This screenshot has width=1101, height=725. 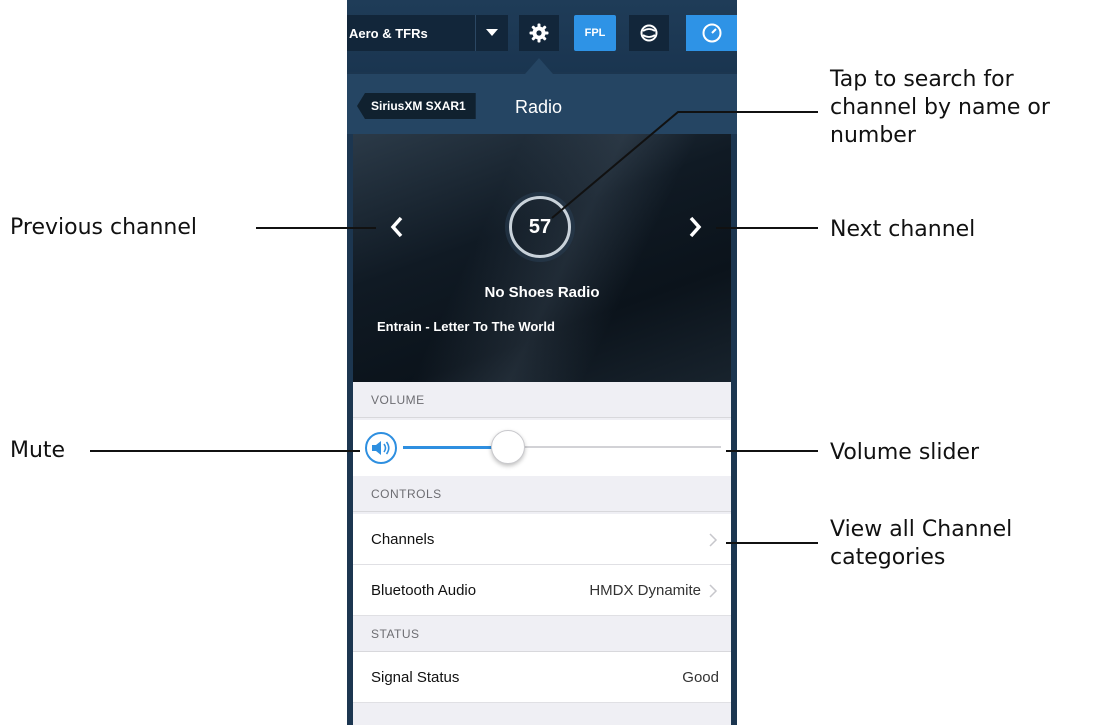 What do you see at coordinates (903, 229) in the screenshot?
I see `next-callout: Next channel` at bounding box center [903, 229].